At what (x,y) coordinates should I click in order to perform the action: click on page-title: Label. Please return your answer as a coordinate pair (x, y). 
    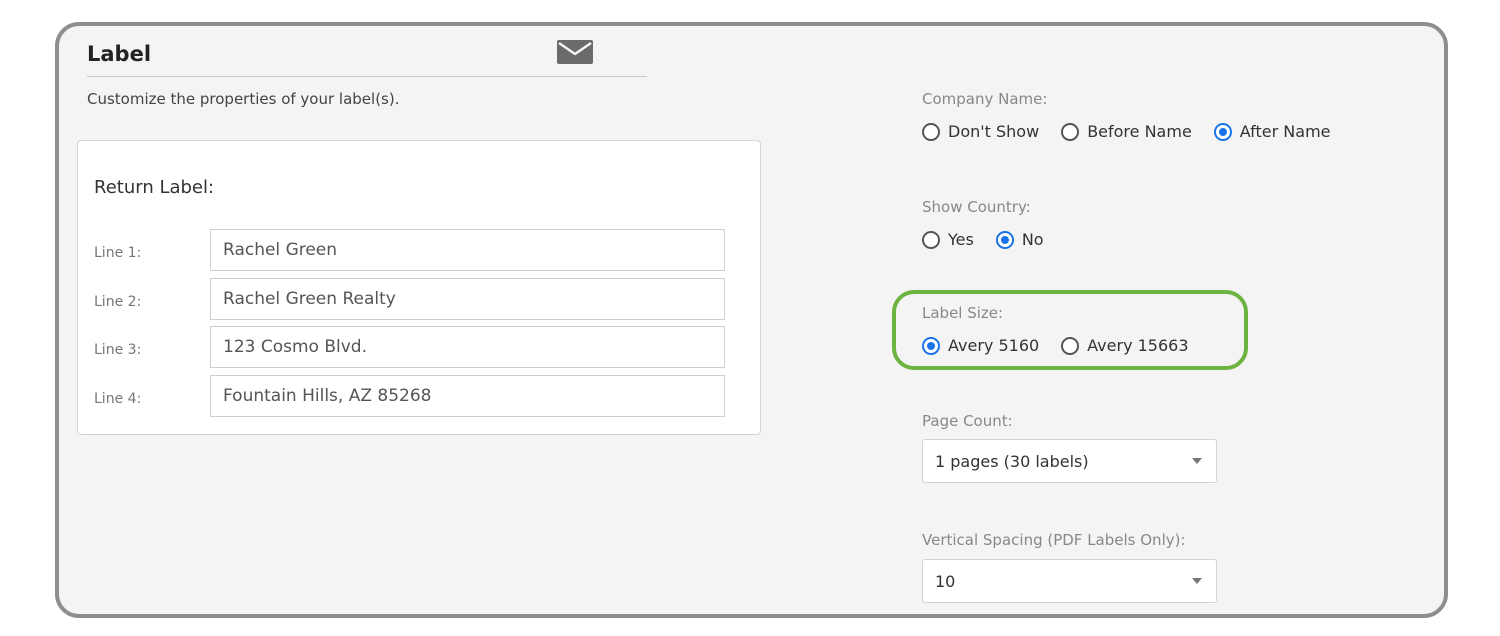
    Looking at the image, I should click on (119, 54).